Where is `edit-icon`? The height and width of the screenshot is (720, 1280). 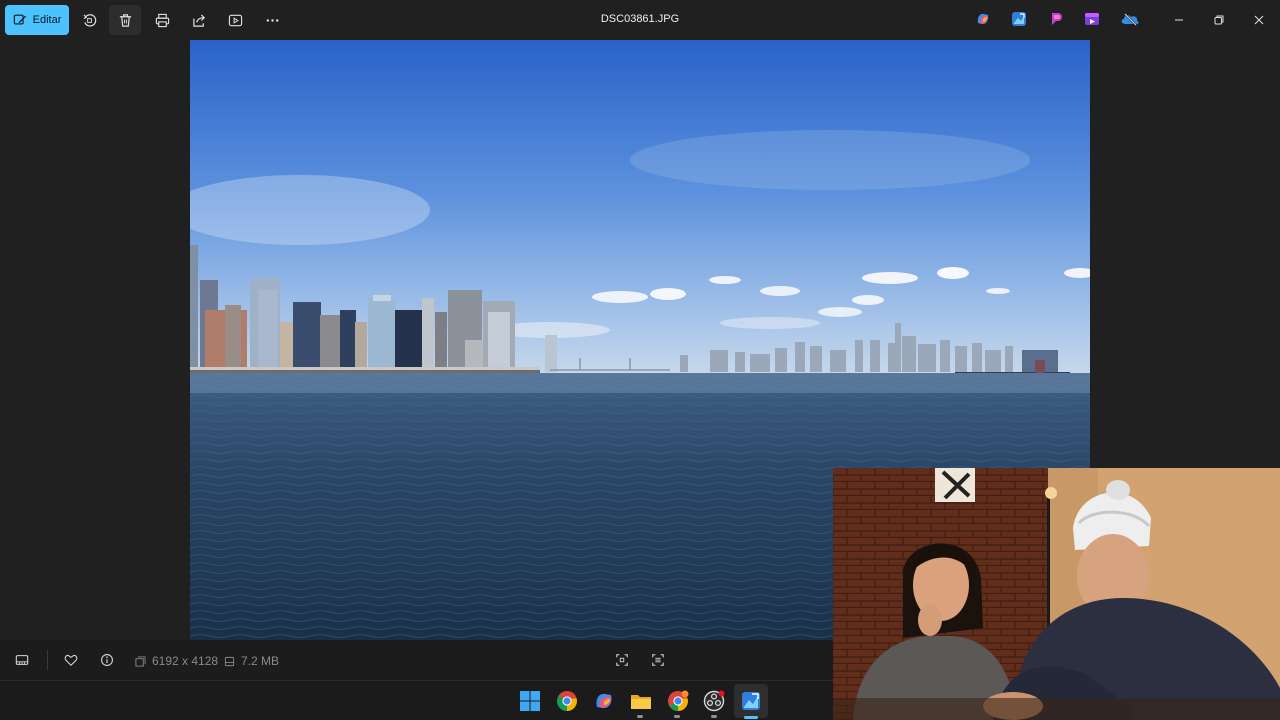
edit-icon is located at coordinates (19, 19).